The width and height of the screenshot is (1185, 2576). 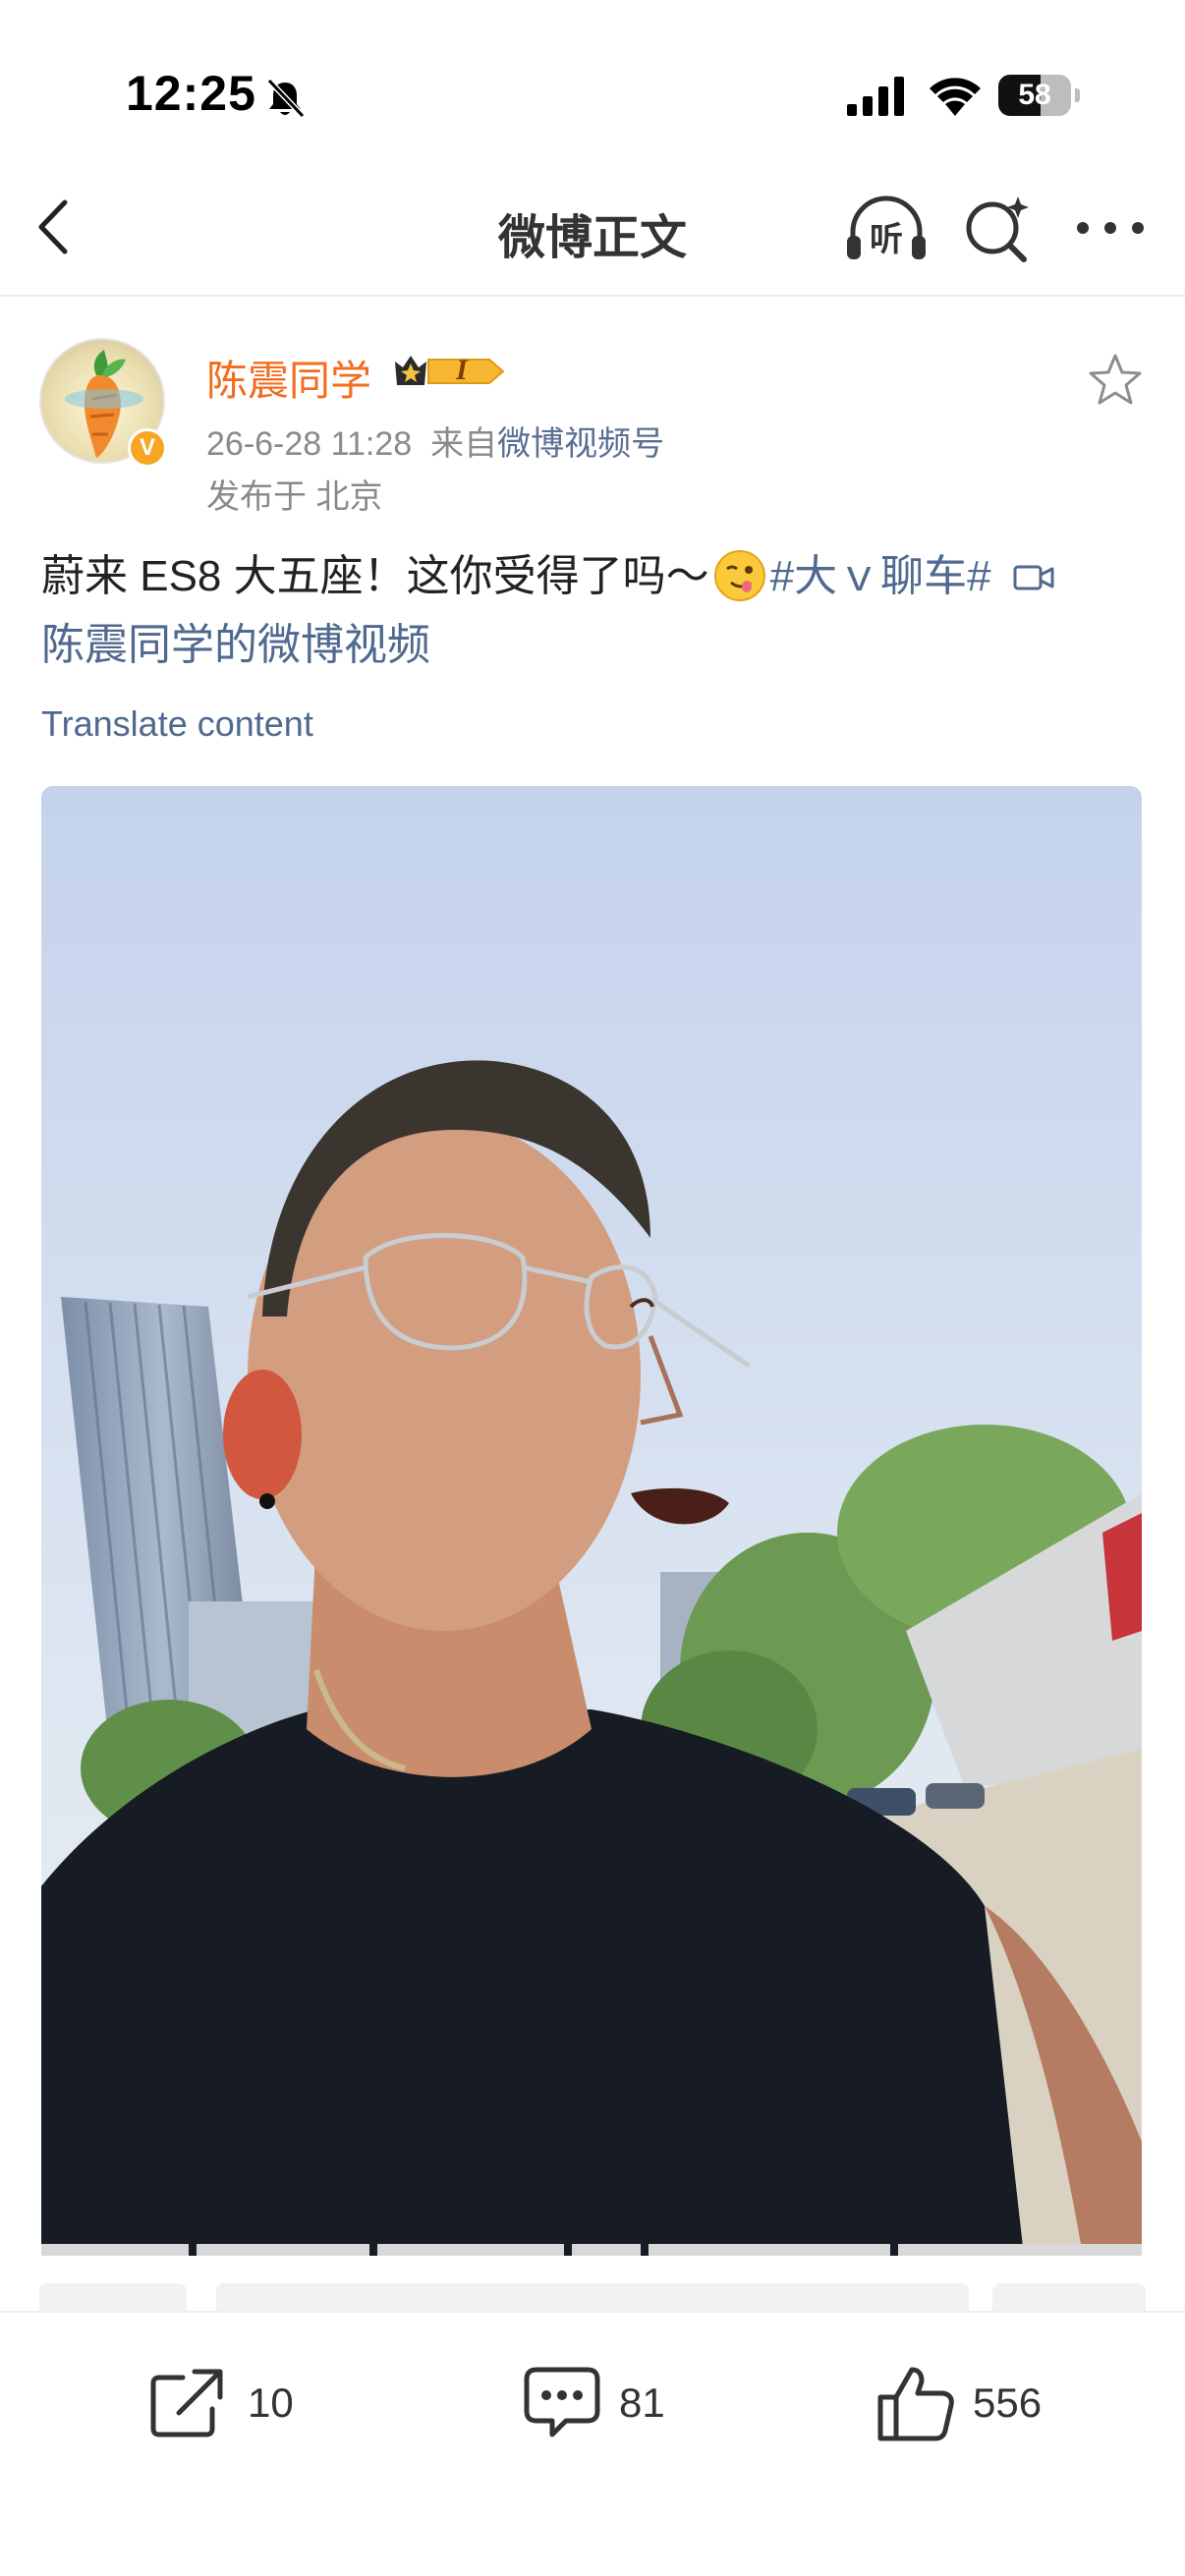 I want to click on listen-button: 听, so click(x=887, y=228).